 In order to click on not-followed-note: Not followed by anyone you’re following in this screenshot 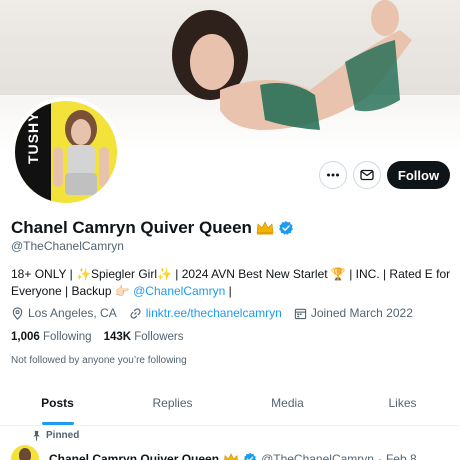, I will do `click(99, 360)`.